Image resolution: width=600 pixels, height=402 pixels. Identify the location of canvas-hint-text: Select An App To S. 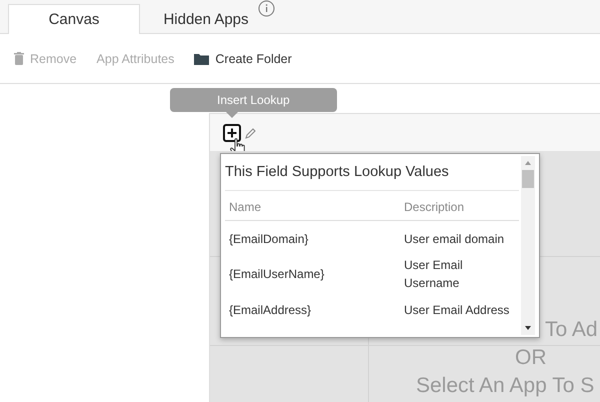
(505, 386).